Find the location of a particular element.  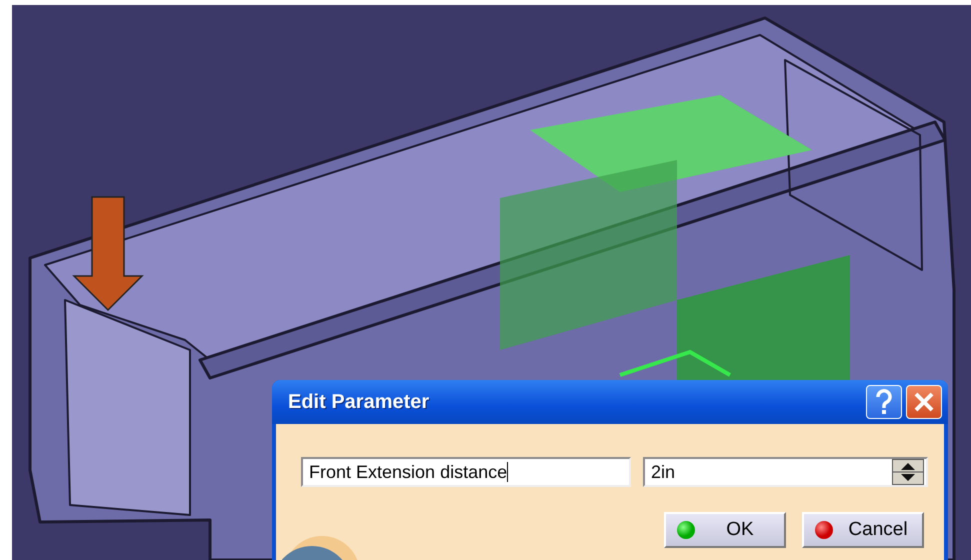

cancel-button: Cancel is located at coordinates (863, 530).